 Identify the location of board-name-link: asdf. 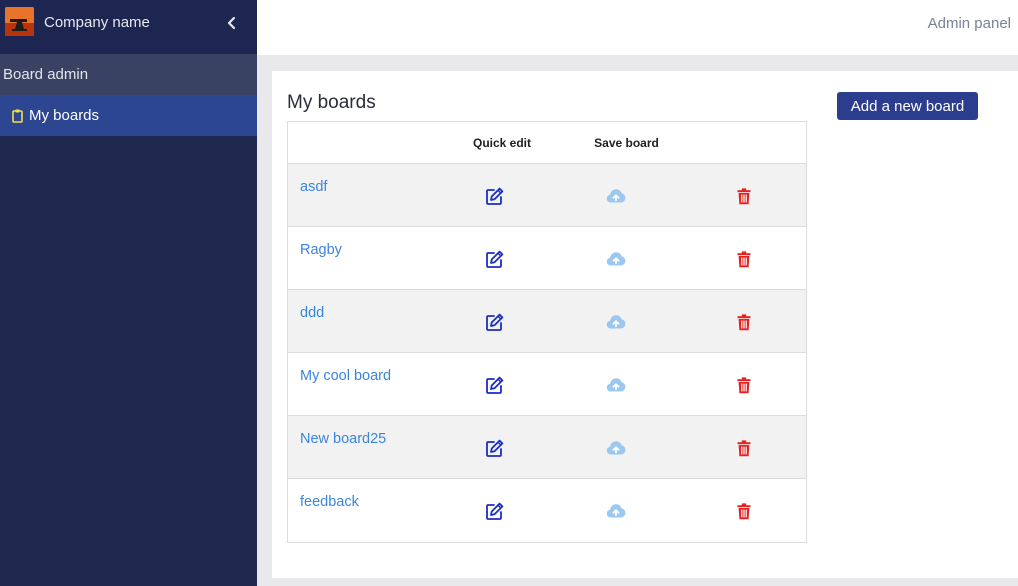
(313, 187).